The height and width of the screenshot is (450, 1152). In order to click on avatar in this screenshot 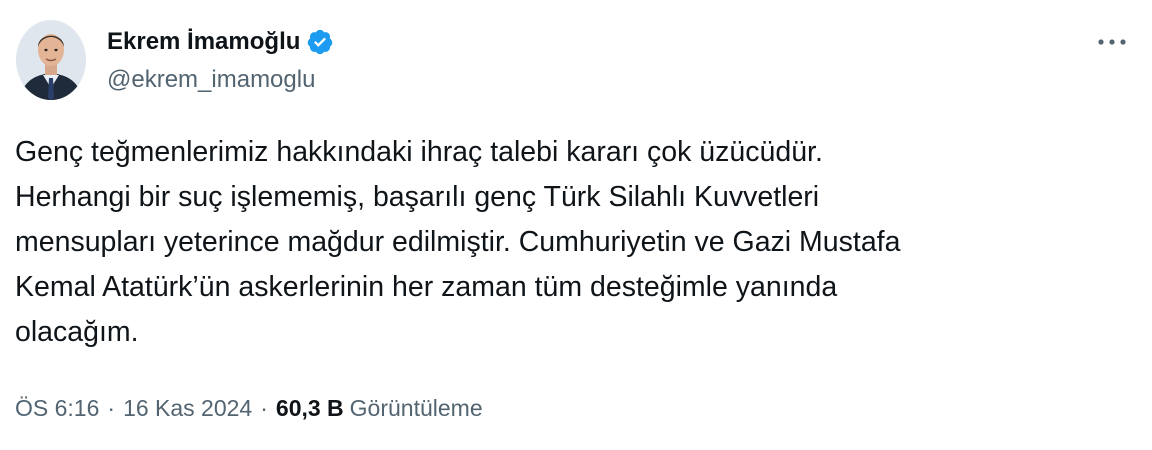, I will do `click(51, 60)`.